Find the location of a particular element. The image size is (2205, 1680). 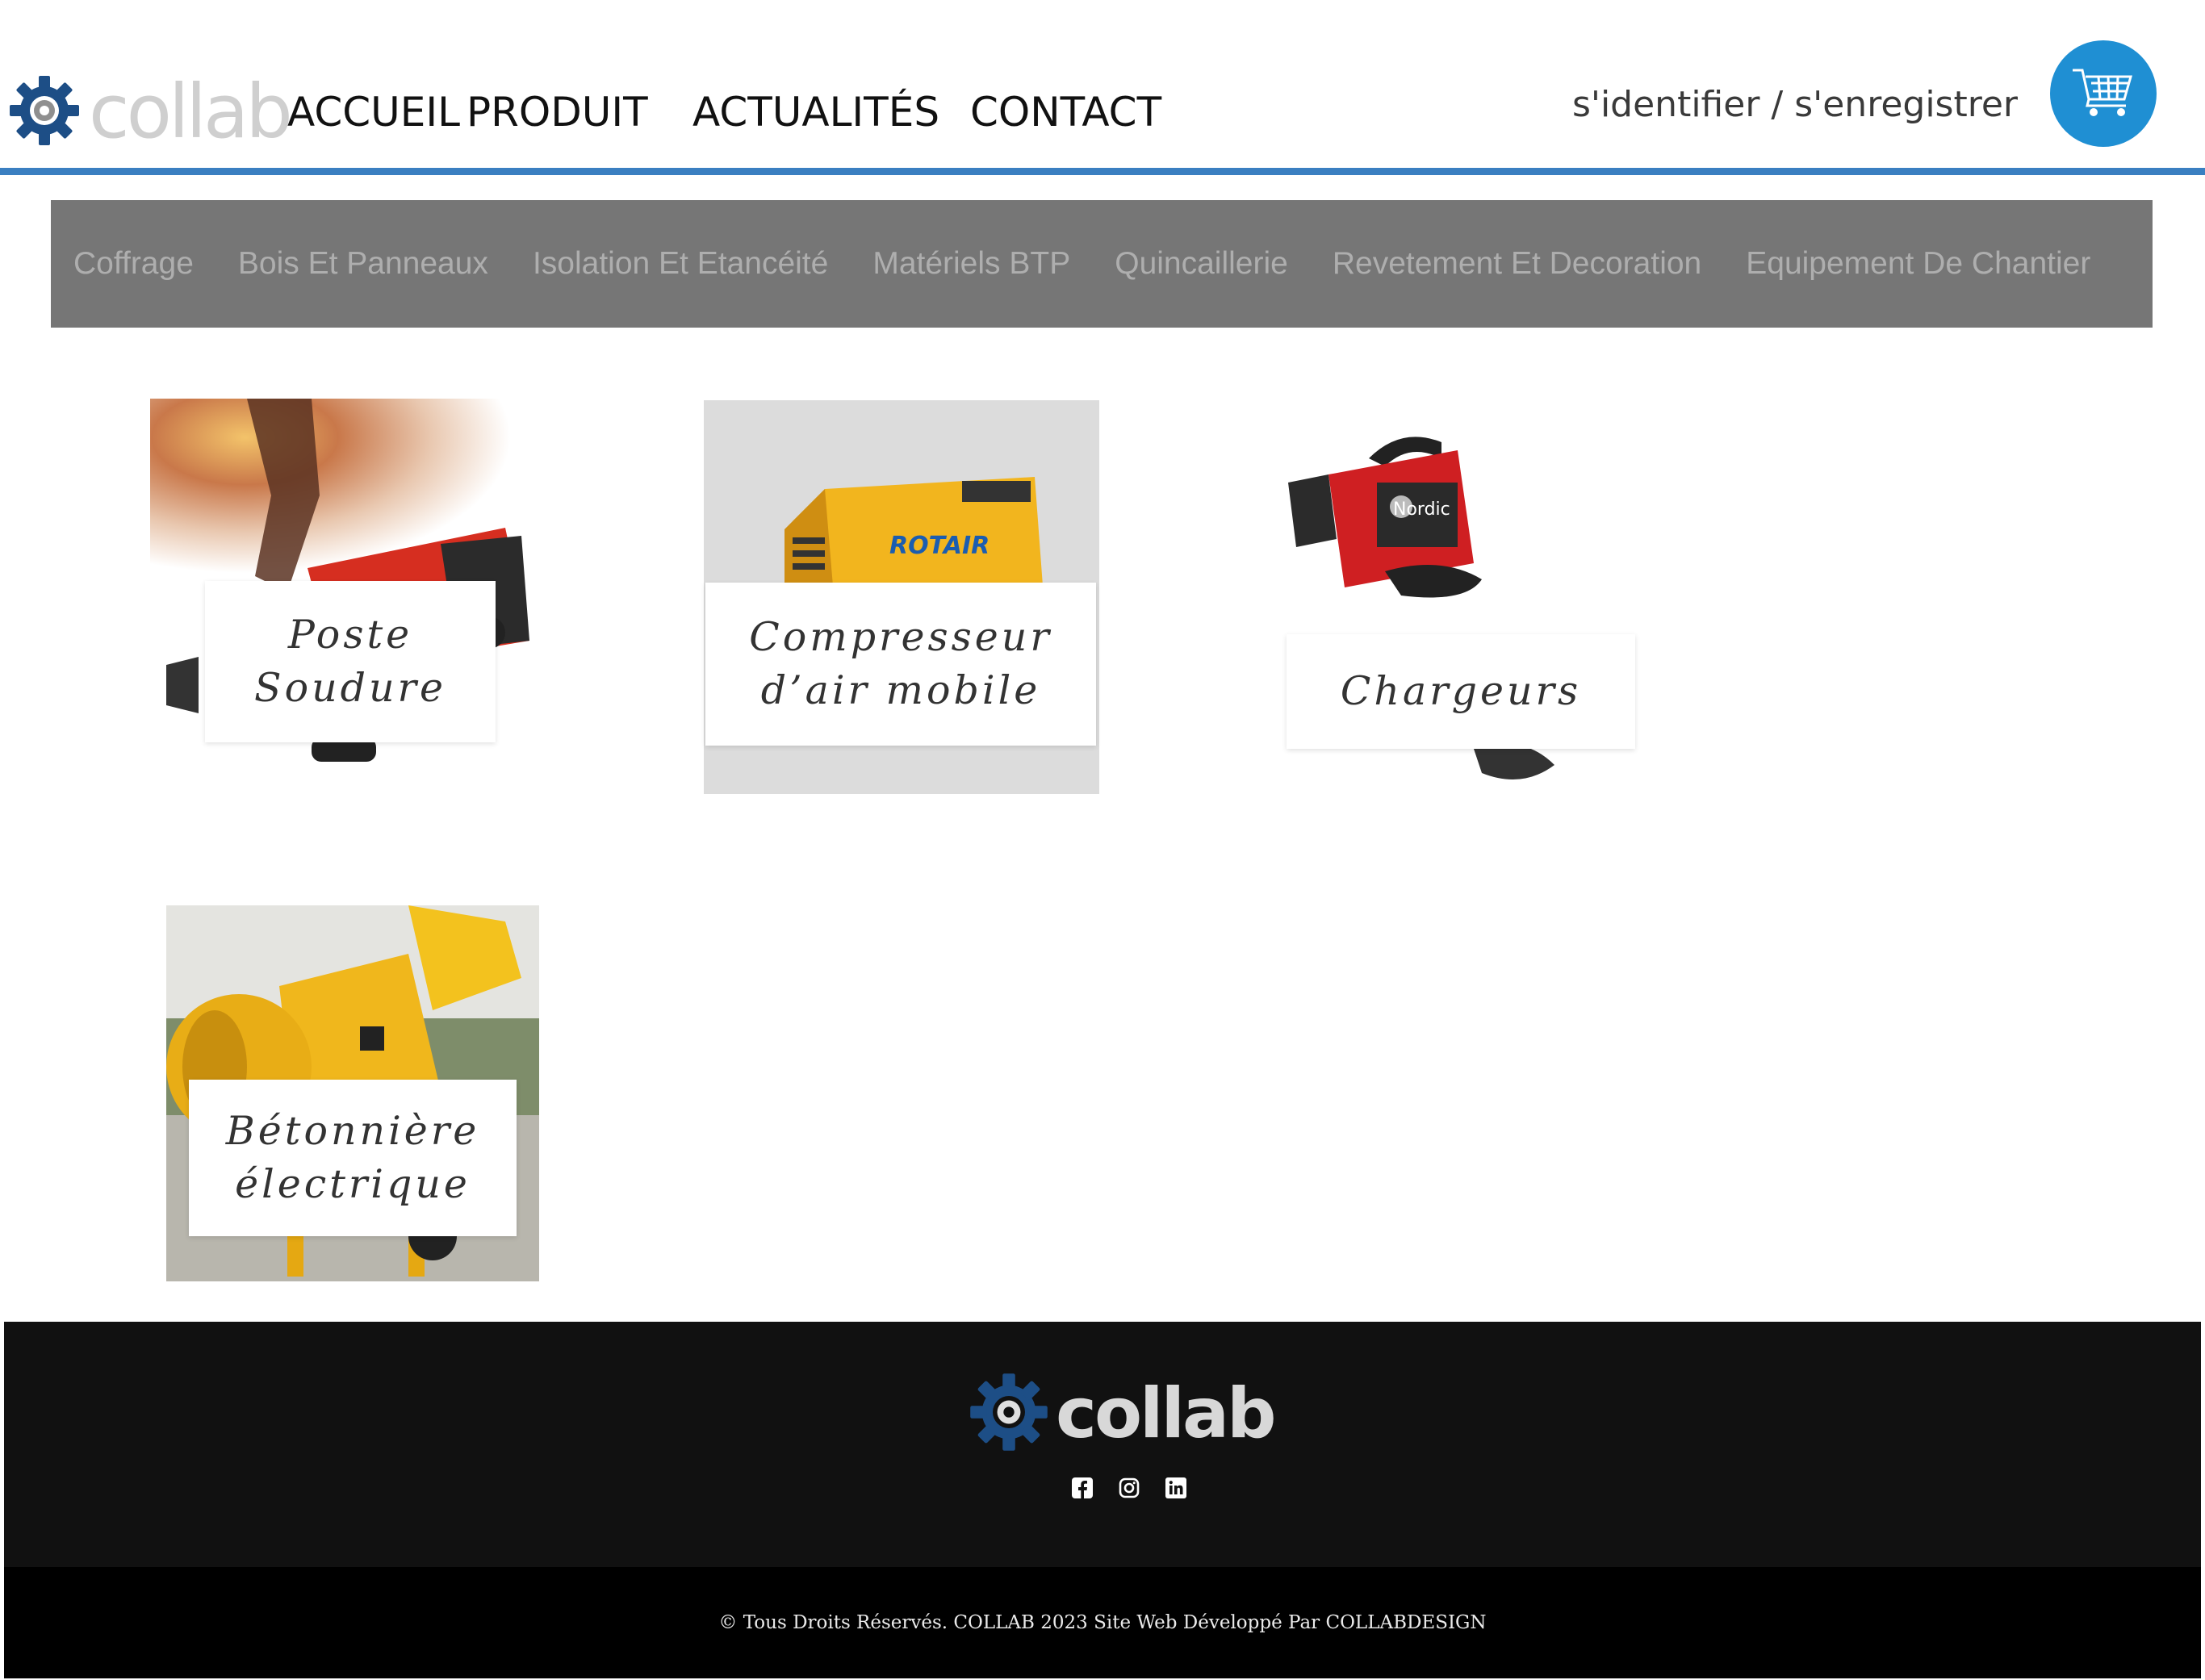

product-card-chargeurs: Nordic Chargeurs is located at coordinates (1458, 611).